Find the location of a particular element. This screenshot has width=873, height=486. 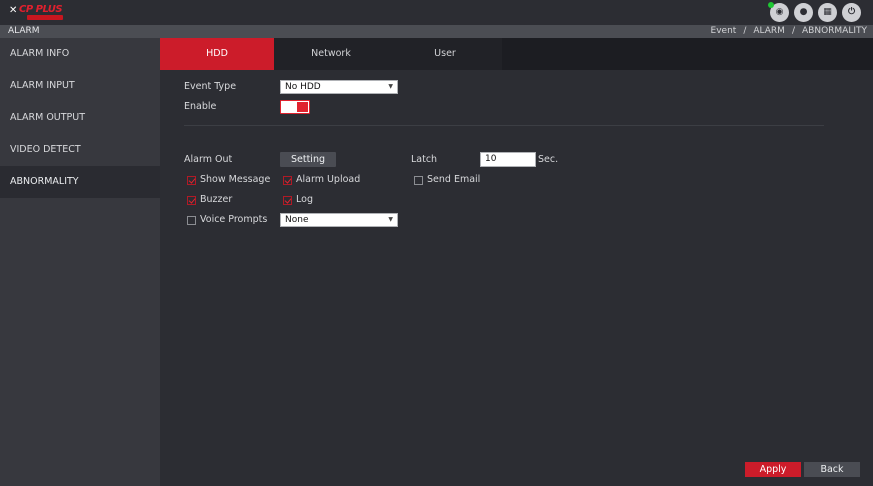

event-type-select: No HDD ▼ is located at coordinates (339, 87).